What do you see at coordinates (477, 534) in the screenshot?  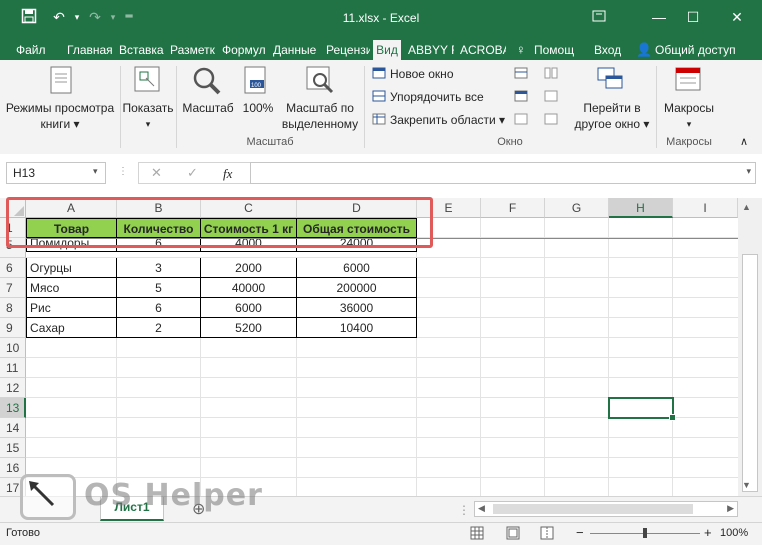 I see `normal-view-icon` at bounding box center [477, 534].